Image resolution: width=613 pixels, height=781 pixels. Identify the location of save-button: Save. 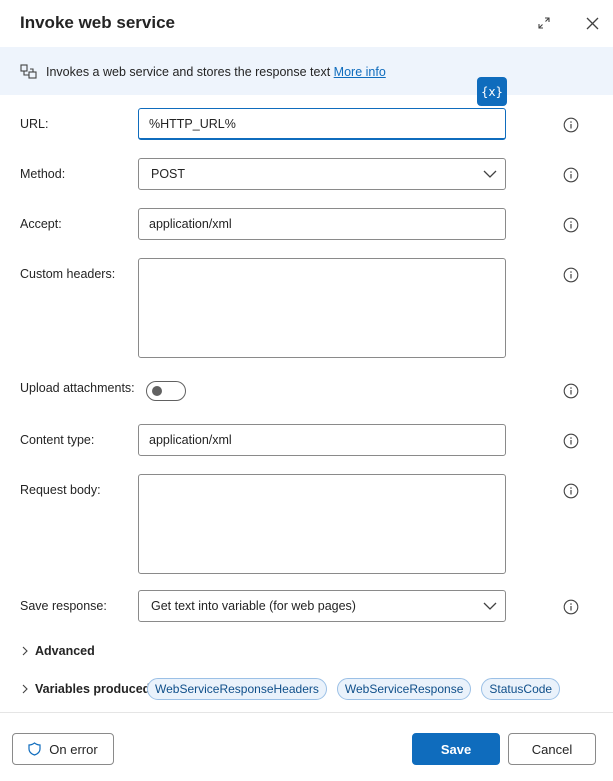
(456, 749).